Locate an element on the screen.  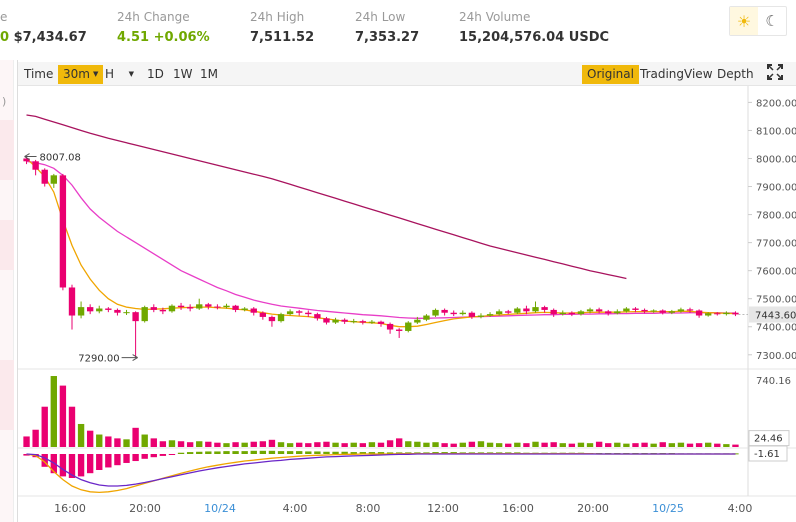
interval-dropdown: 30m ▼ is located at coordinates (81, 74).